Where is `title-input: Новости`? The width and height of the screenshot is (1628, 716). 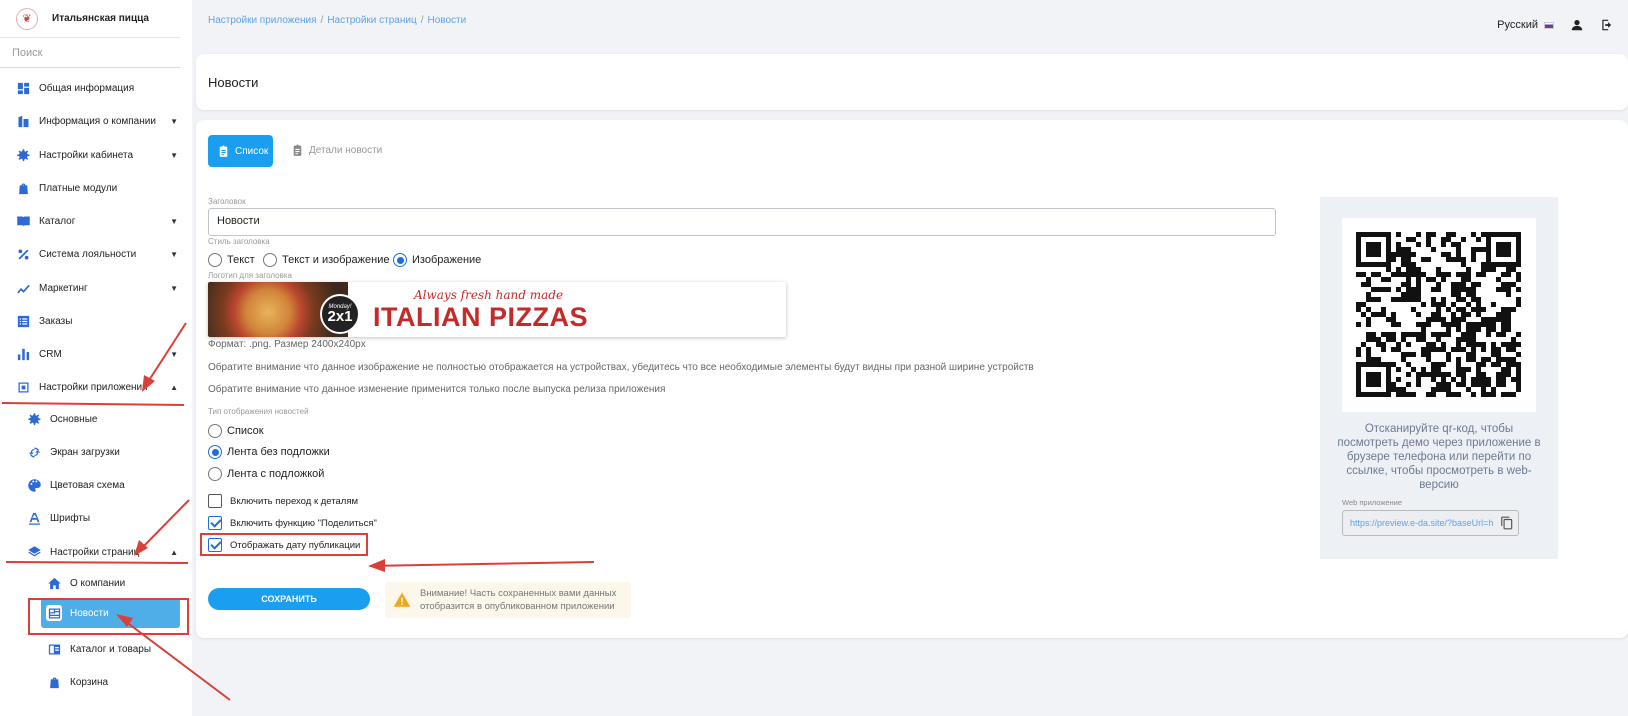 title-input: Новости is located at coordinates (742, 222).